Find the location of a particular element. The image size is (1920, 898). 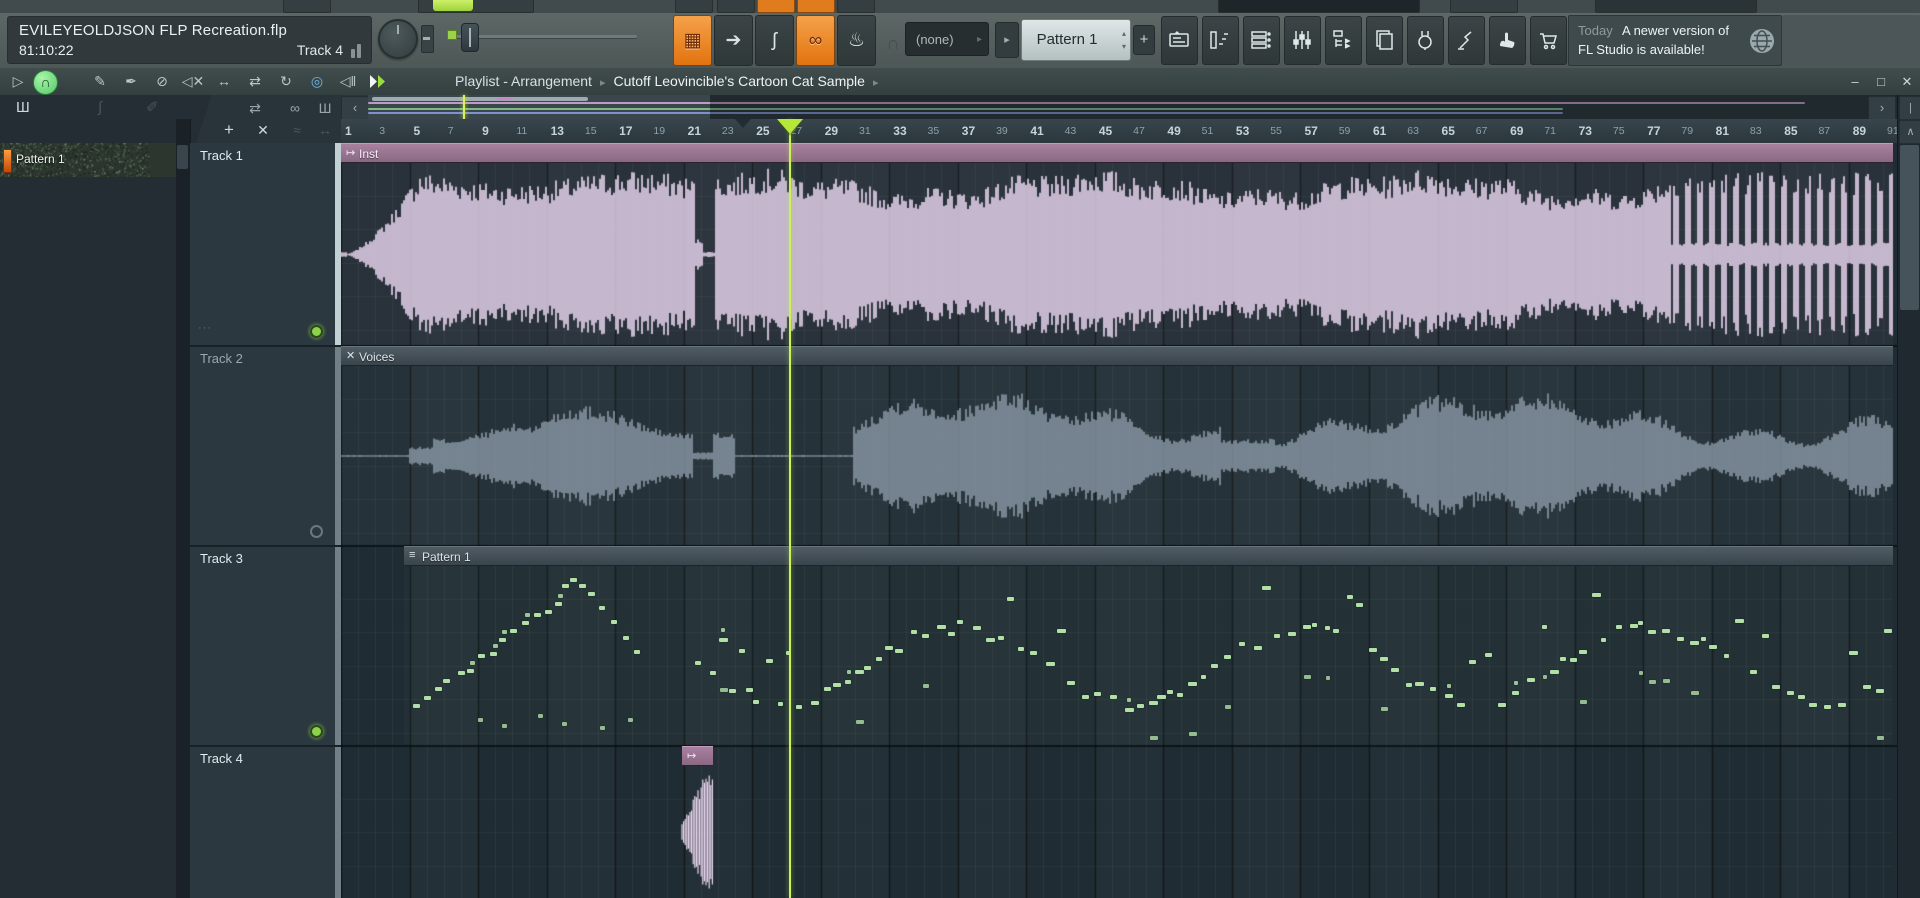

plugin-button is located at coordinates (1425, 40).